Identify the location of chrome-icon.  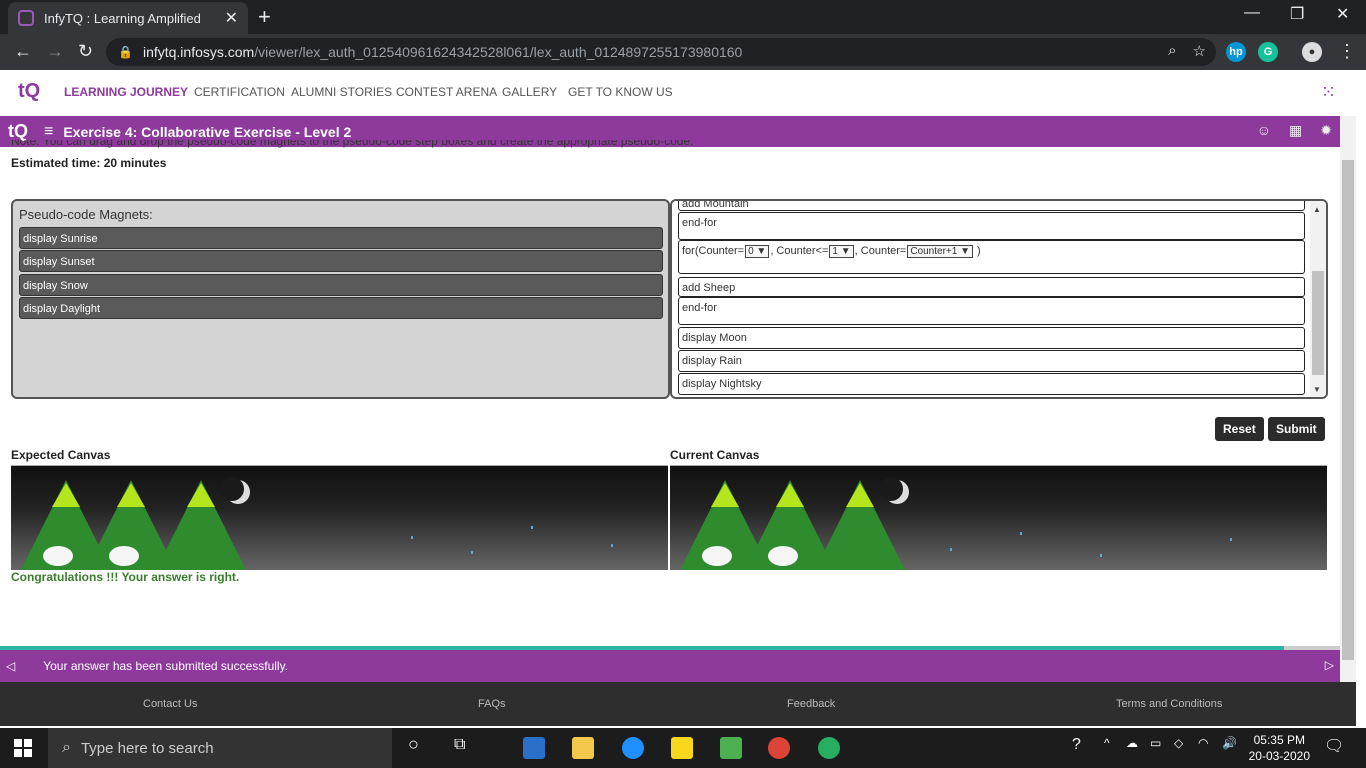
(779, 748).